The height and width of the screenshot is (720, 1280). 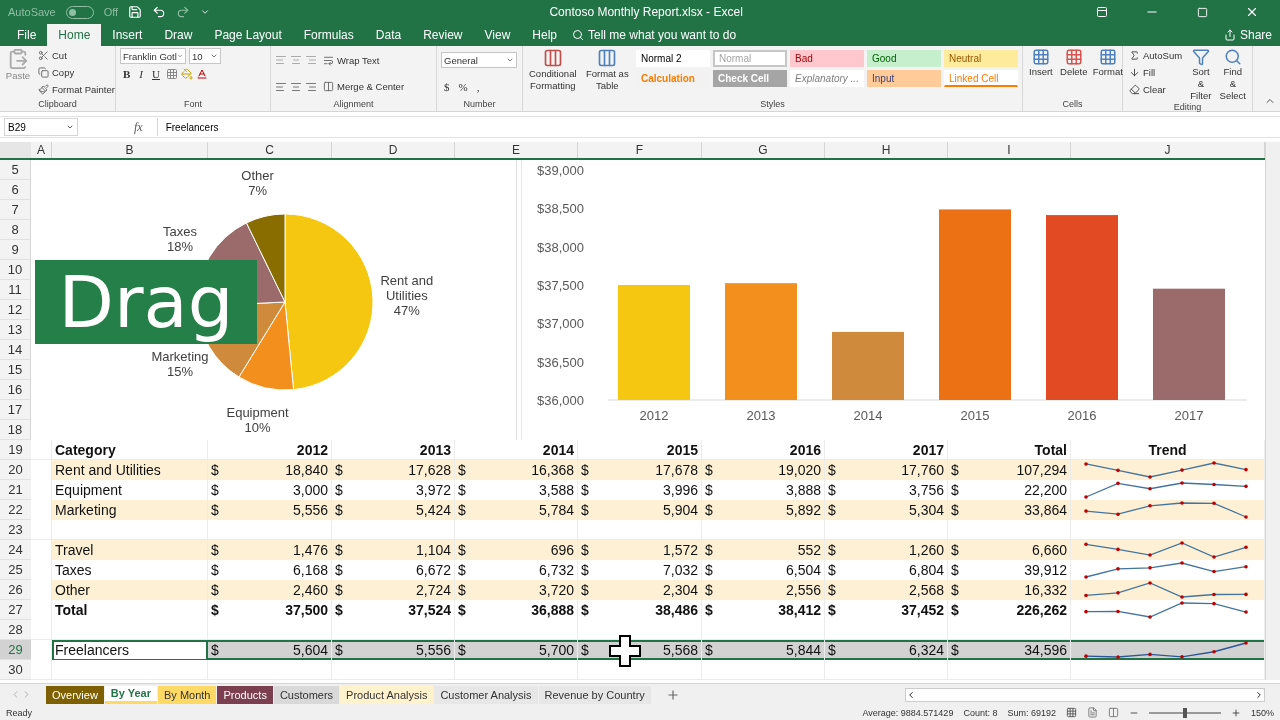 What do you see at coordinates (478, 86) in the screenshot?
I see `number-format-button: ,` at bounding box center [478, 86].